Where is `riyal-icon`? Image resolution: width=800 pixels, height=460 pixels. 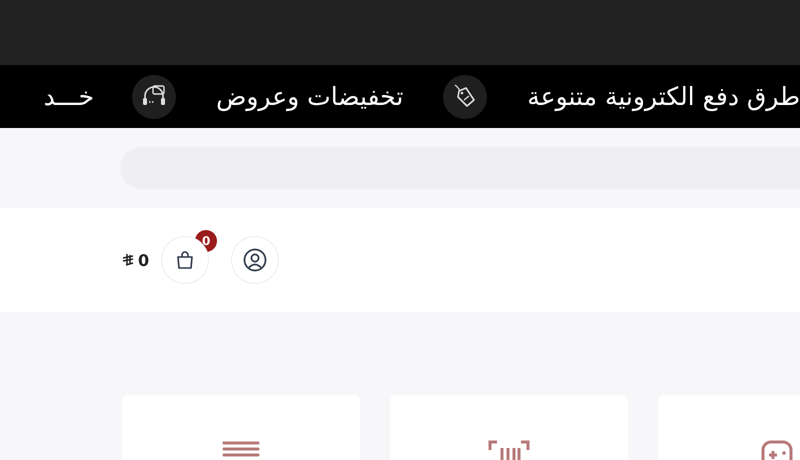
riyal-icon is located at coordinates (128, 260).